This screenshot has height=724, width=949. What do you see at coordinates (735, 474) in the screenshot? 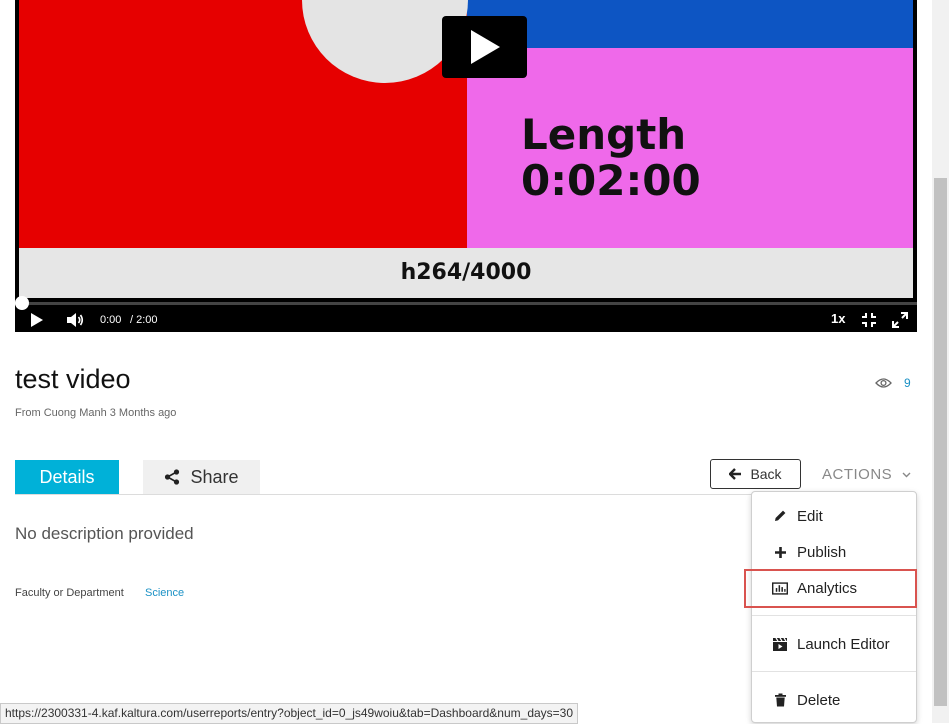
I see `arrow-left-icon` at bounding box center [735, 474].